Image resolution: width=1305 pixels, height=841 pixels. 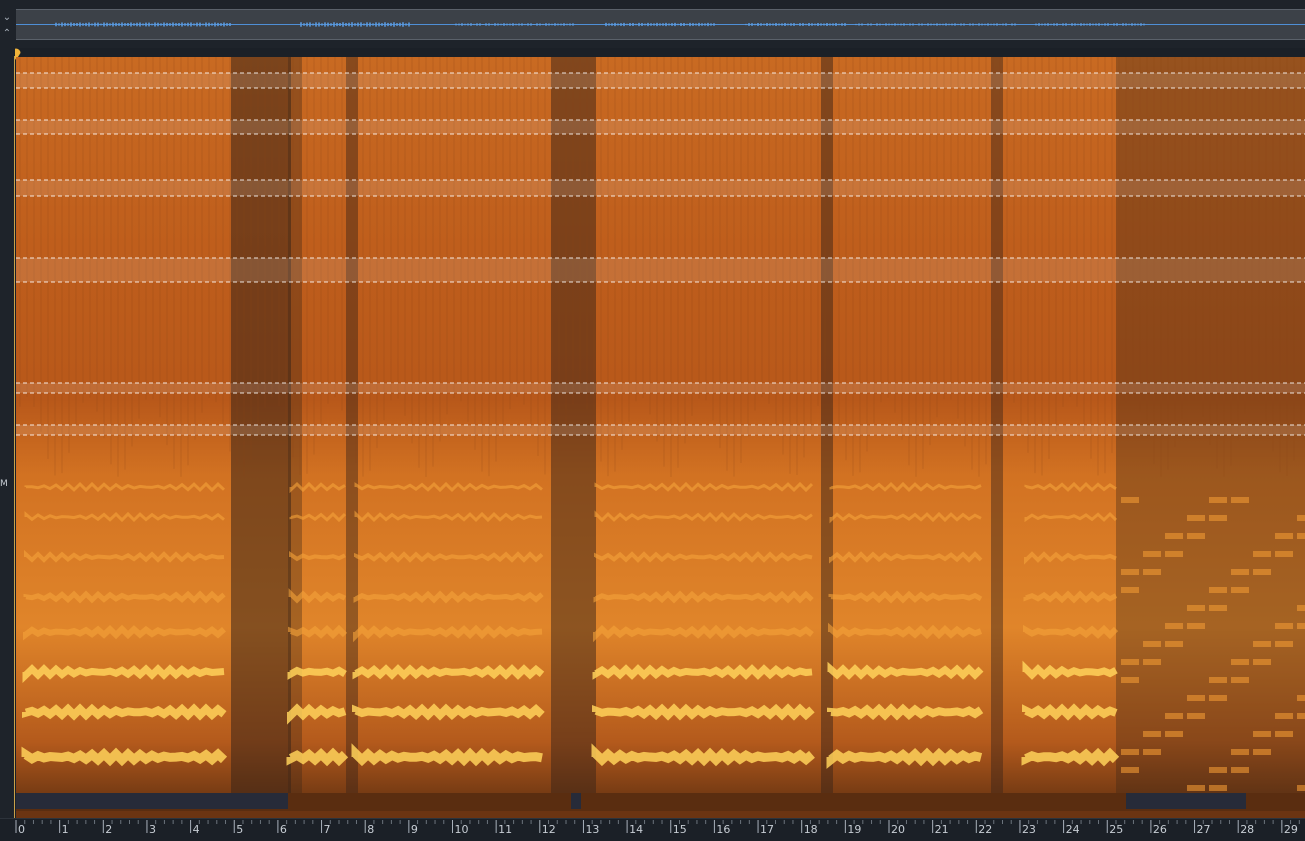 I want to click on ruler-edge-line, so click(x=14, y=437).